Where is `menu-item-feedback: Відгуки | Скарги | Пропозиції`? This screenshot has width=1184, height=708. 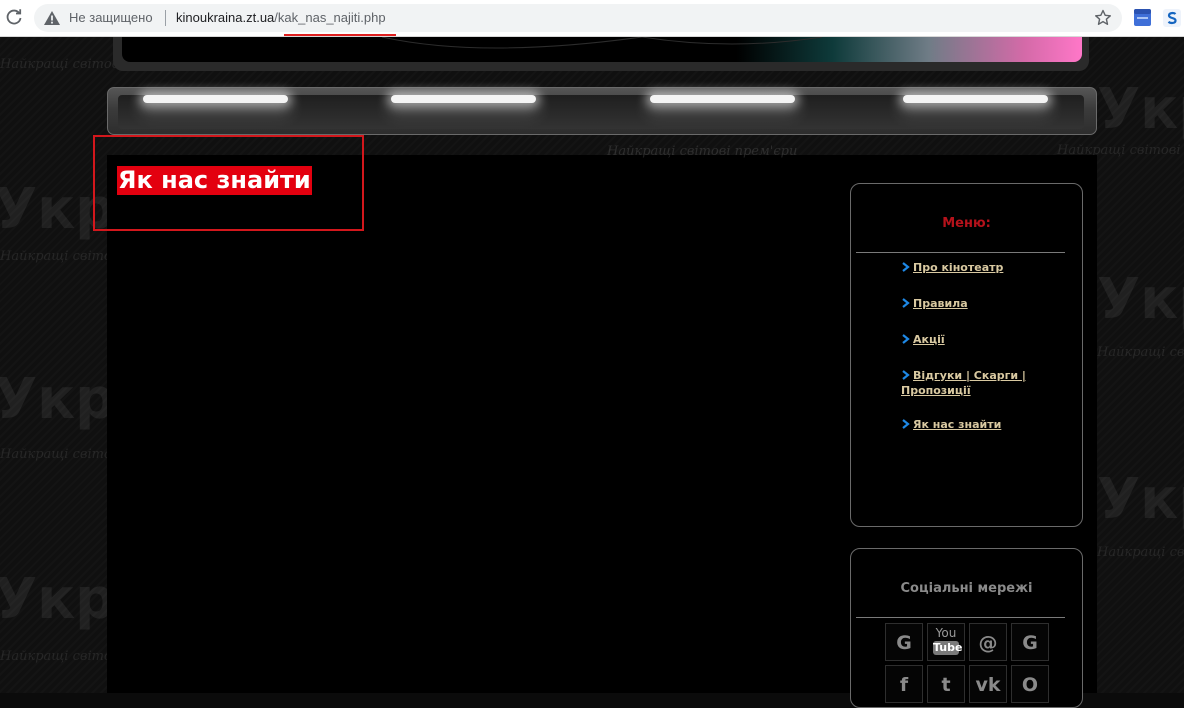 menu-item-feedback: Відгуки | Скарги | Пропозиції is located at coordinates (976, 383).